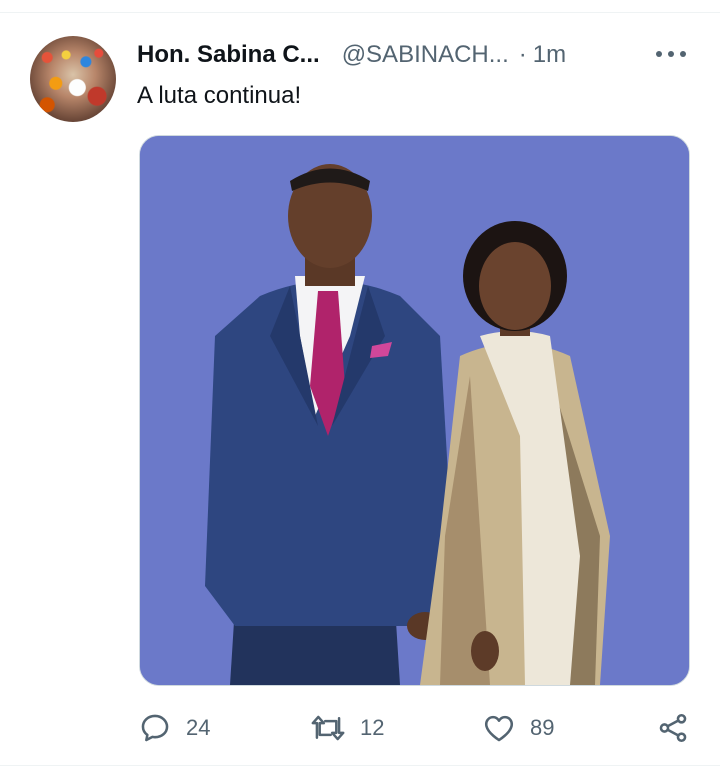 This screenshot has width=720, height=775. What do you see at coordinates (155, 728) in the screenshot?
I see `comment-icon` at bounding box center [155, 728].